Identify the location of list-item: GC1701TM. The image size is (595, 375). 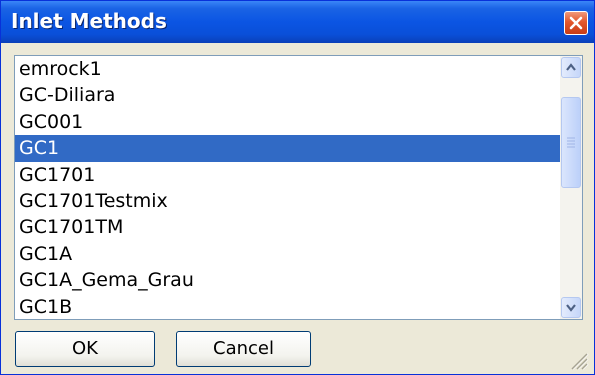
(287, 227).